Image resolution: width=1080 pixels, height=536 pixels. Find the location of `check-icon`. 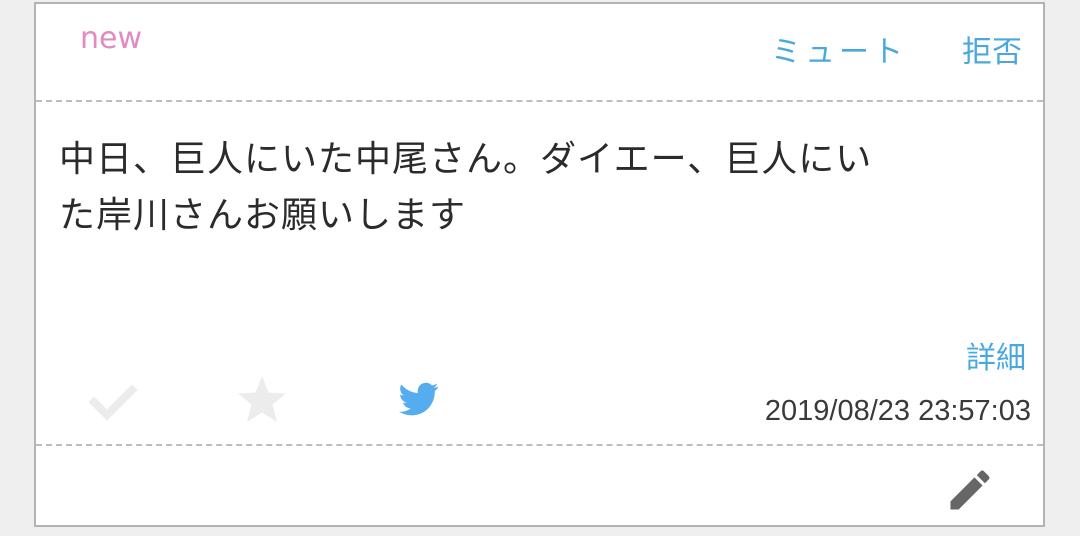

check-icon is located at coordinates (113, 402).